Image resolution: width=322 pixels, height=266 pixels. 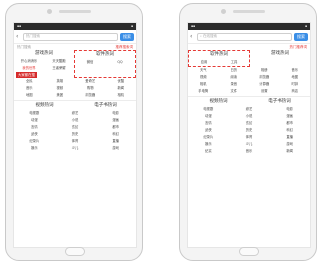 I want to click on bottom-item: 纪实, so click(x=208, y=151).